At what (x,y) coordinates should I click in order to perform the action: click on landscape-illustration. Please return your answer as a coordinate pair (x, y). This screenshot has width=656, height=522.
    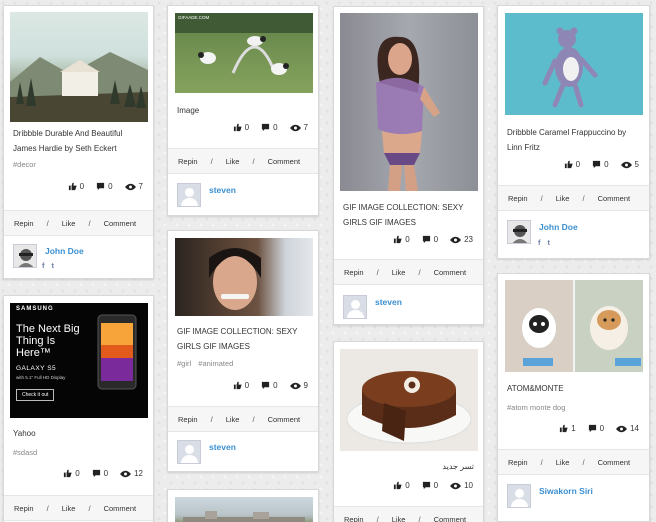
    Looking at the image, I should click on (79, 87).